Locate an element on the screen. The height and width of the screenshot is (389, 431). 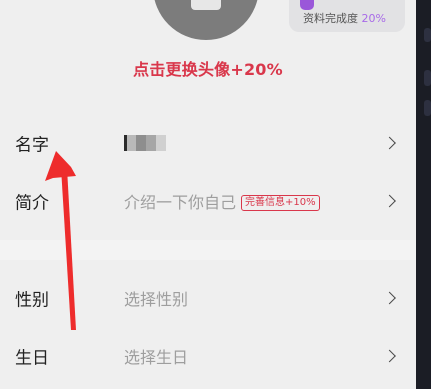
section-divider is located at coordinates (208, 250).